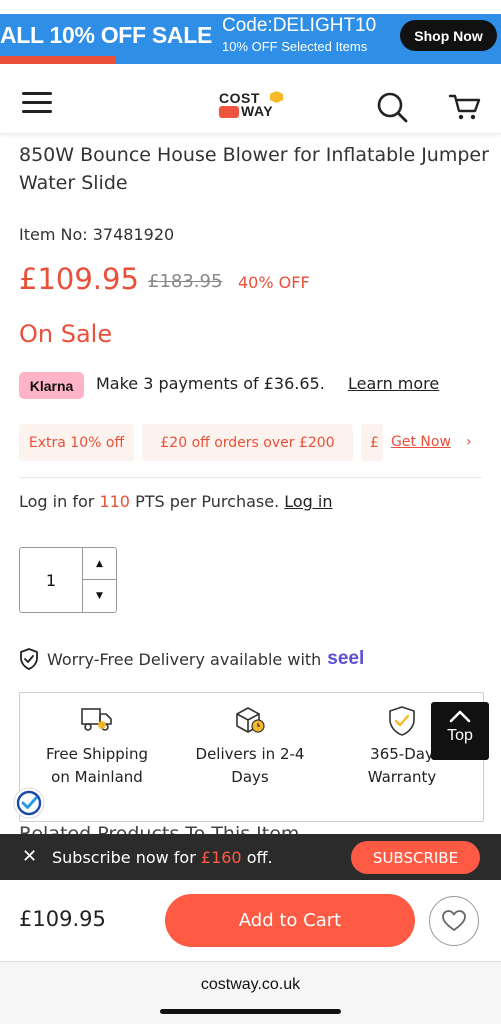  I want to click on search-icon, so click(392, 107).